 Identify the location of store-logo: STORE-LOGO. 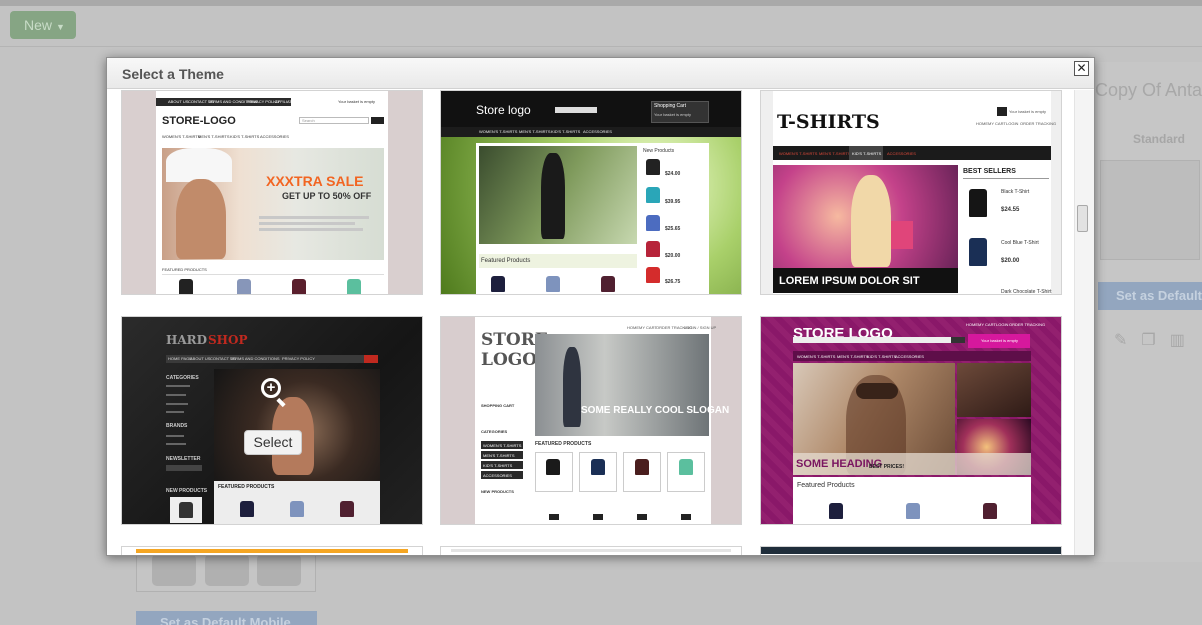
(199, 121).